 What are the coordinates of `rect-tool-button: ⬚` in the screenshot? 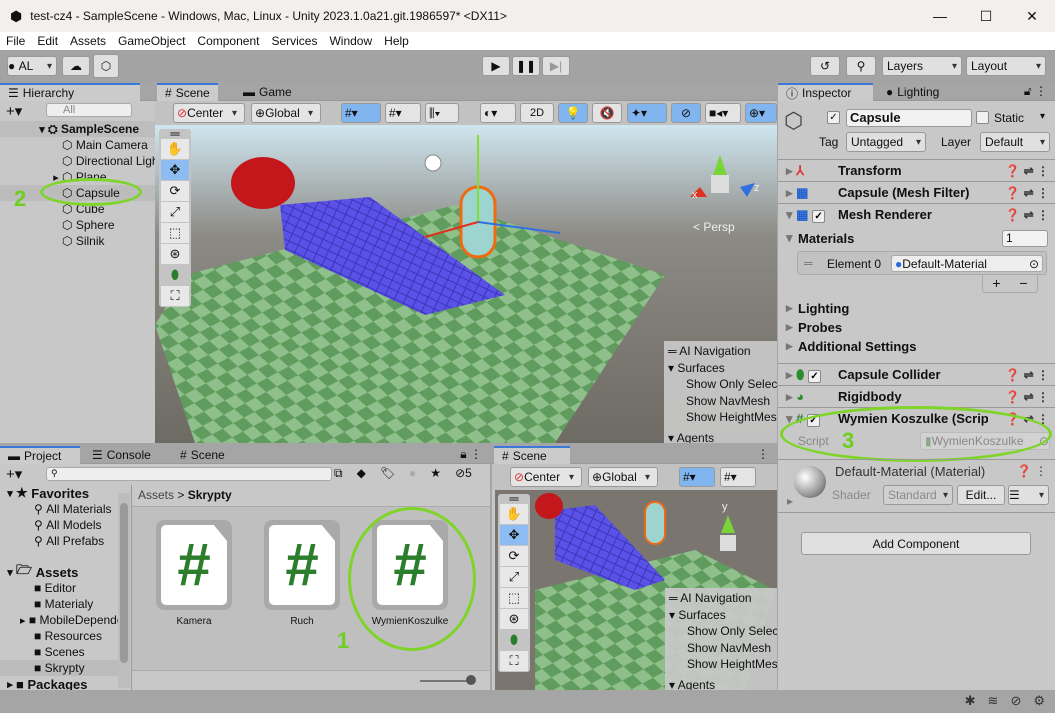 It's located at (514, 598).